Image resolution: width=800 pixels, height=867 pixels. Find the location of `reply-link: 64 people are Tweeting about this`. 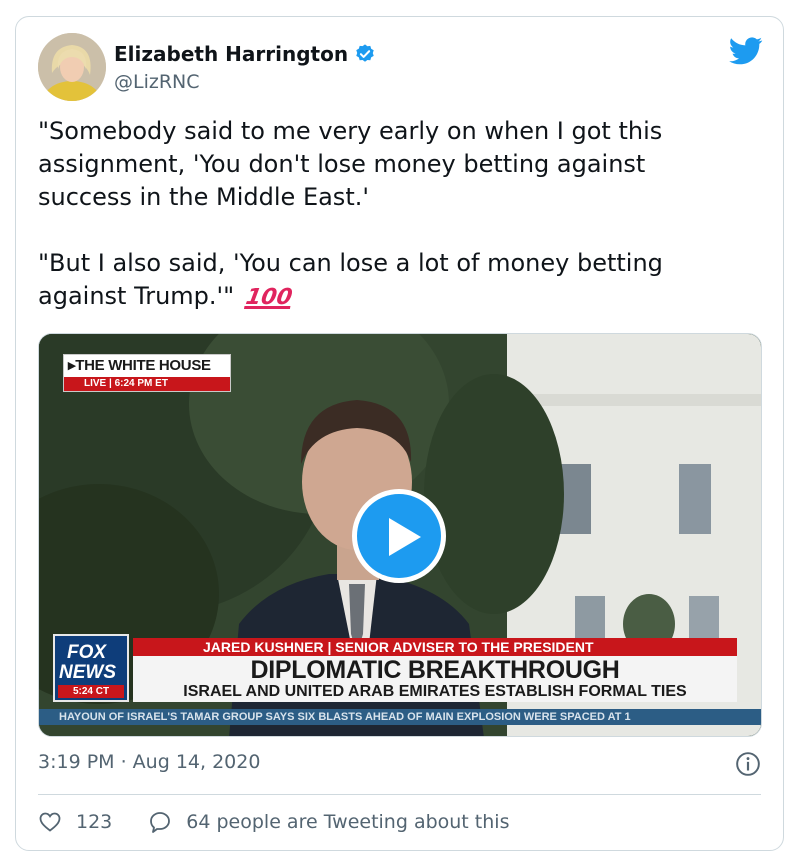

reply-link: 64 people are Tweeting about this is located at coordinates (328, 822).